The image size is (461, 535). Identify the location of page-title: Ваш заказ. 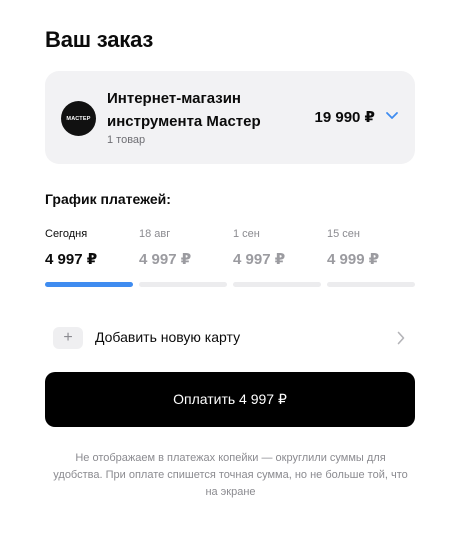
(99, 39).